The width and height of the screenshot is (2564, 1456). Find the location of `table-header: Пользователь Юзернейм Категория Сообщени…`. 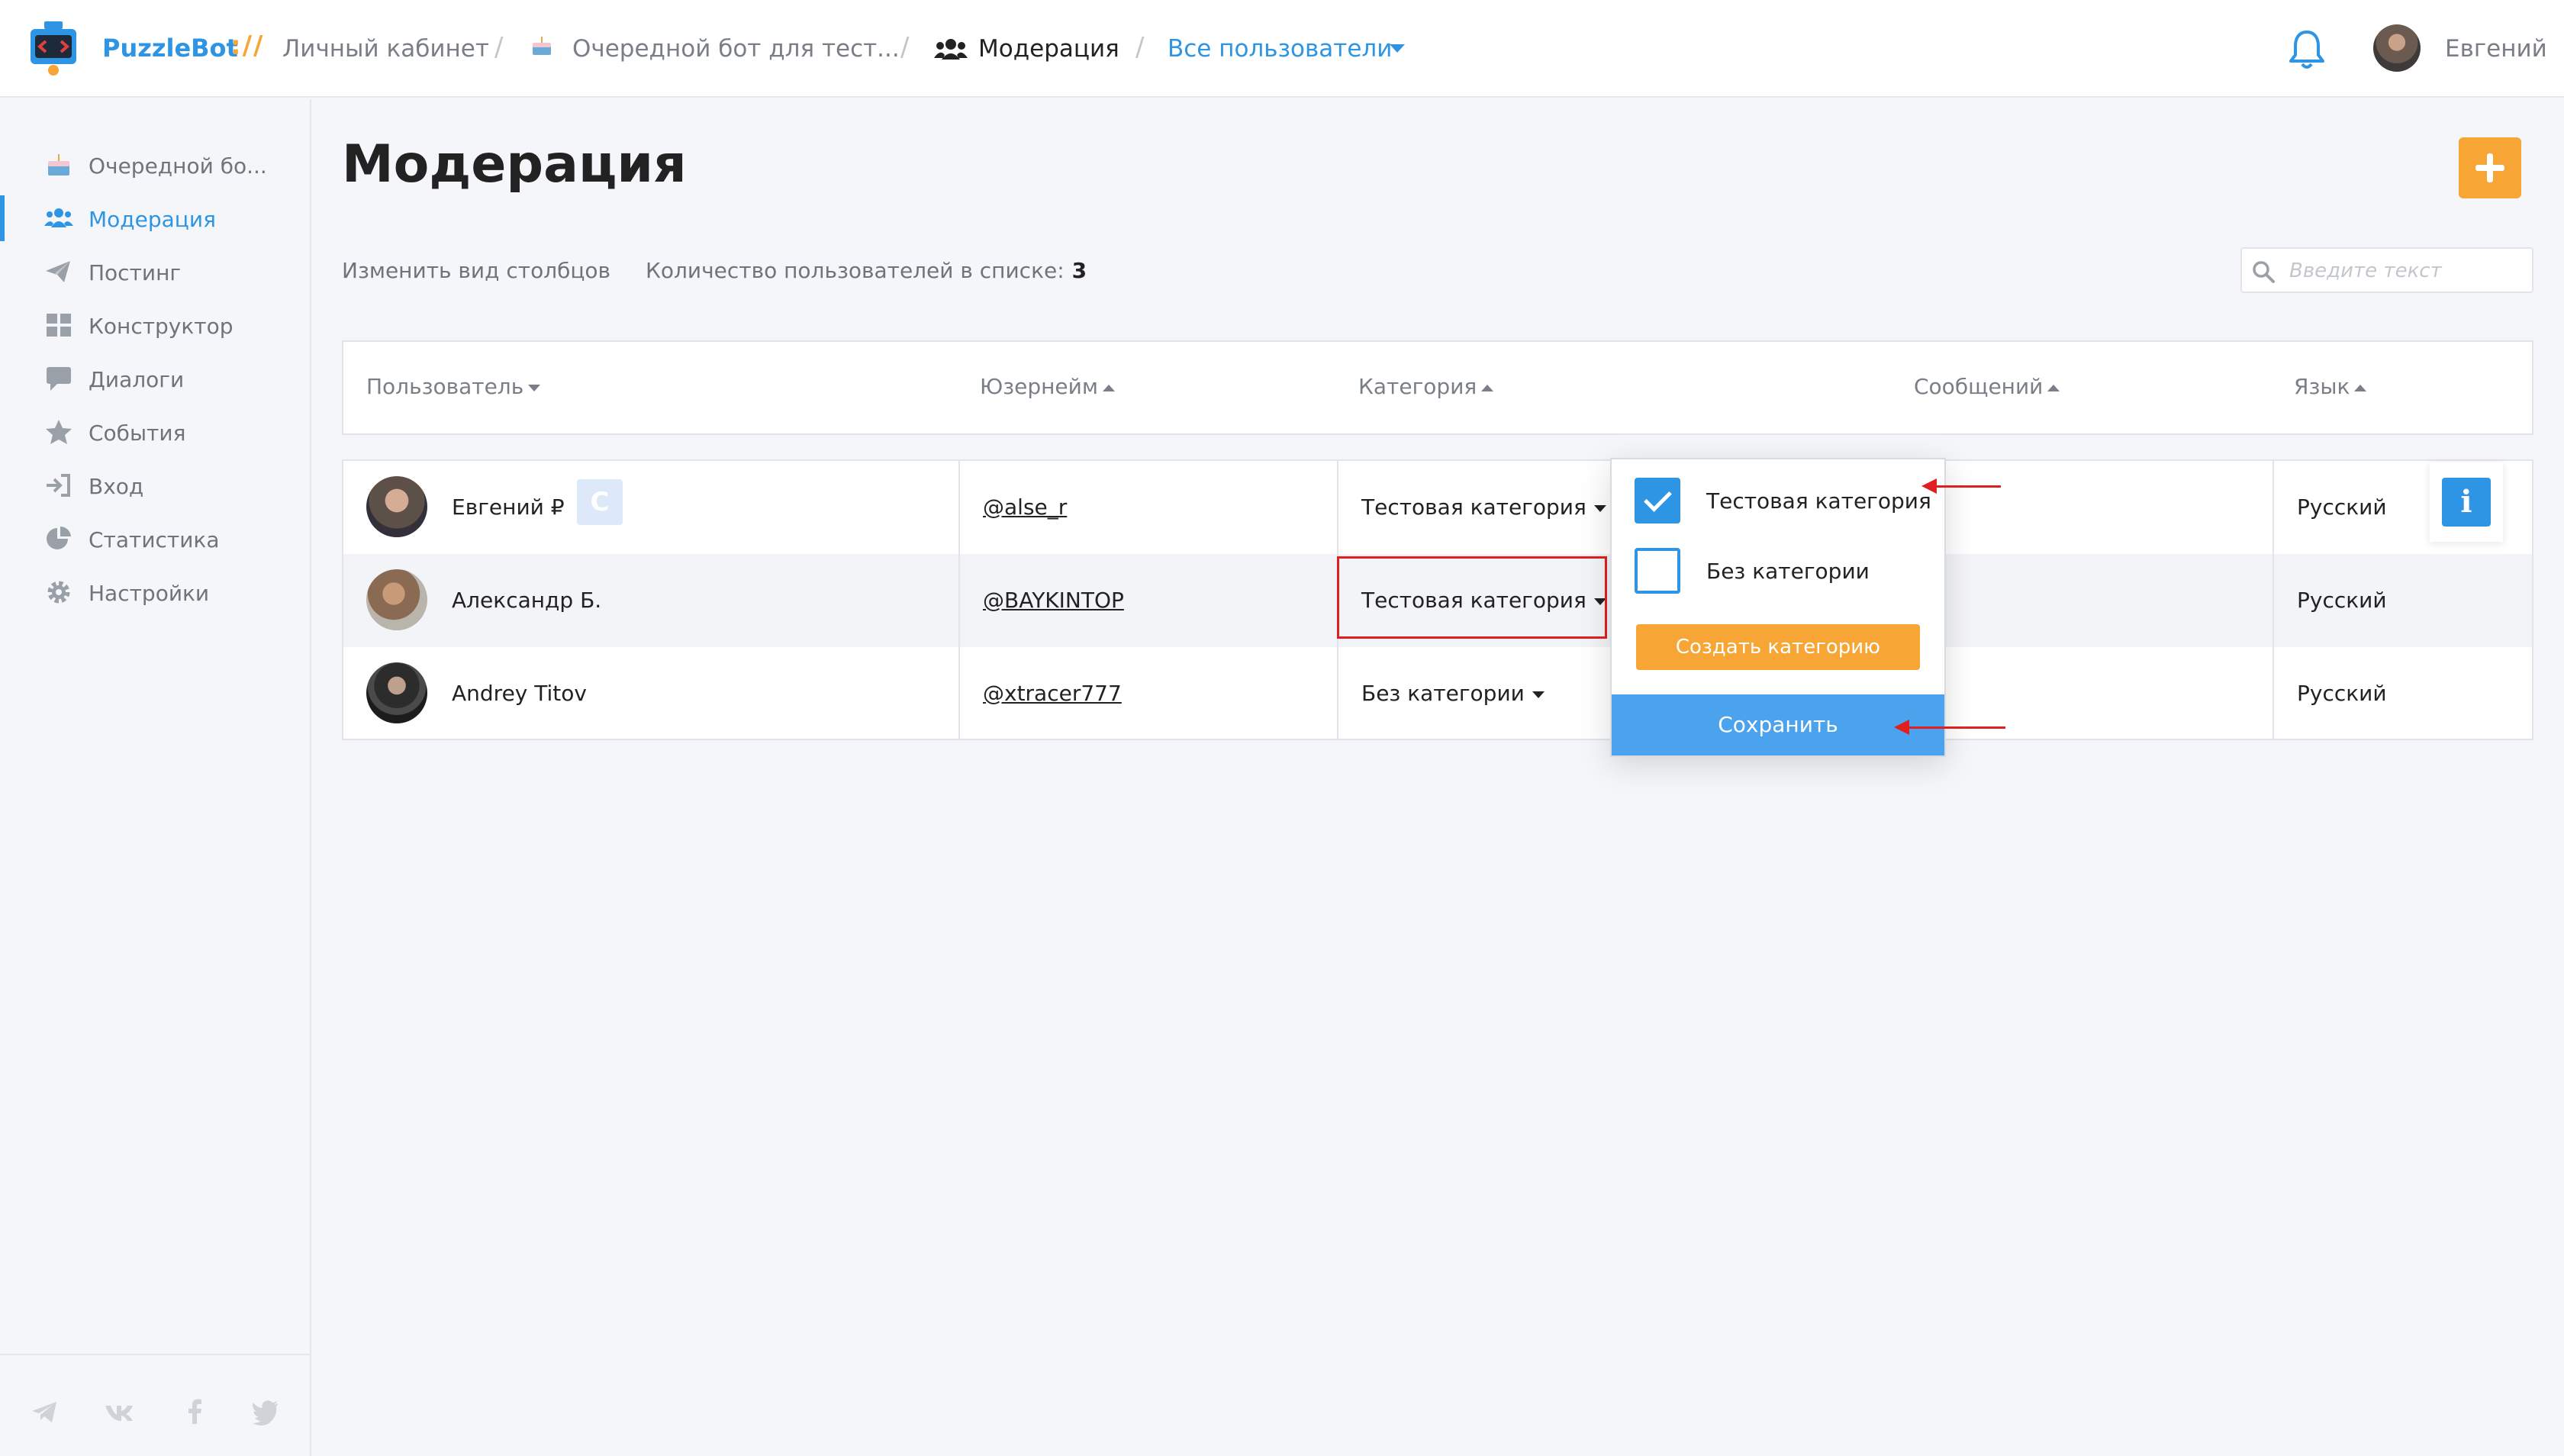

table-header: Пользователь Юзернейм Категория Сообщени… is located at coordinates (1437, 387).